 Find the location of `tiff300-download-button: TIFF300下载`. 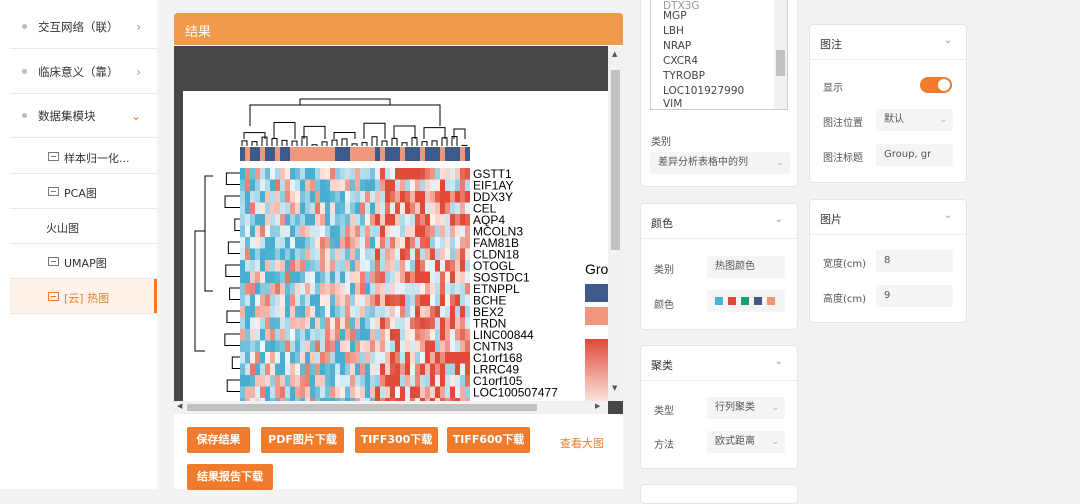

tiff300-download-button: TIFF300下载 is located at coordinates (396, 440).